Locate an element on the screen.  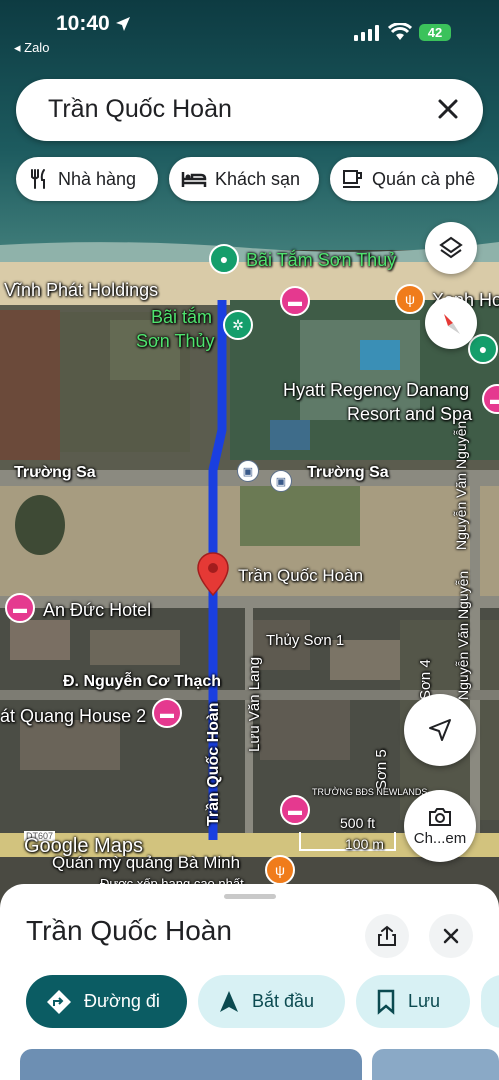
layers-button is located at coordinates (451, 248).